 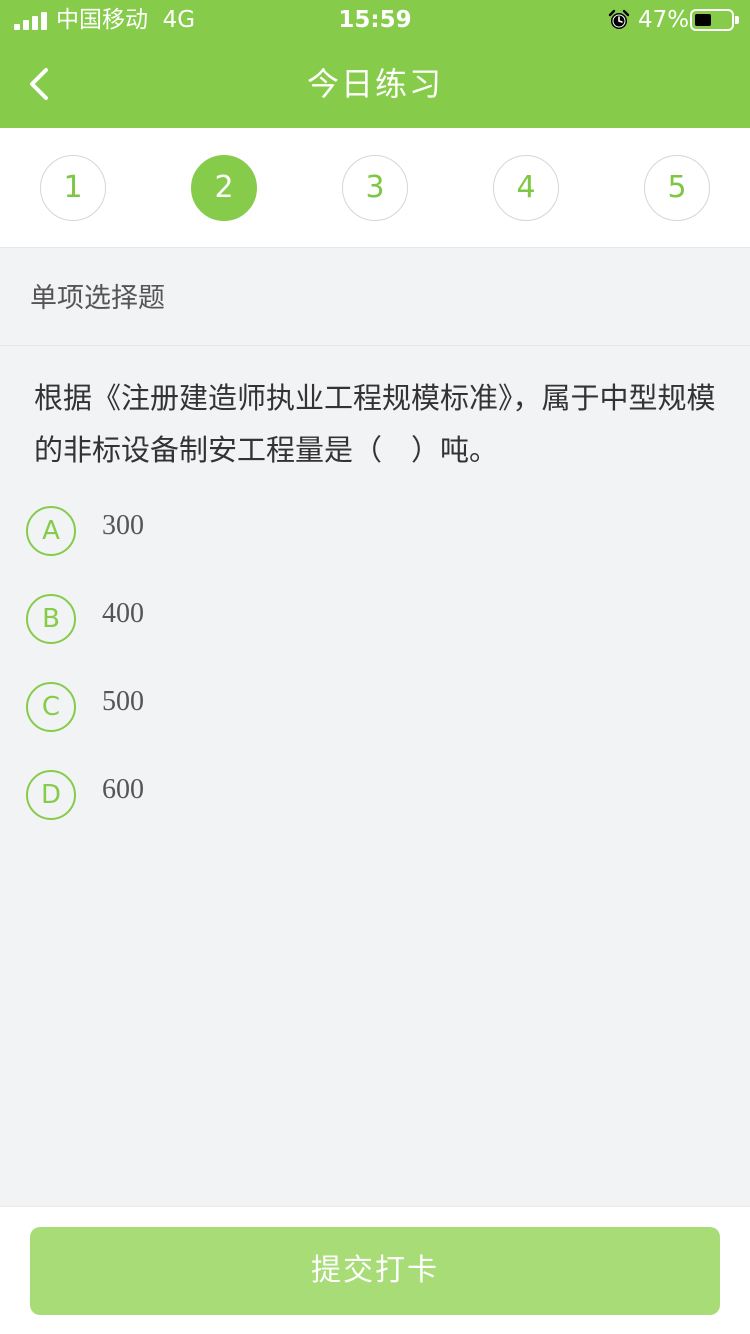 What do you see at coordinates (97, 298) in the screenshot?
I see `section-label: 单项选择题` at bounding box center [97, 298].